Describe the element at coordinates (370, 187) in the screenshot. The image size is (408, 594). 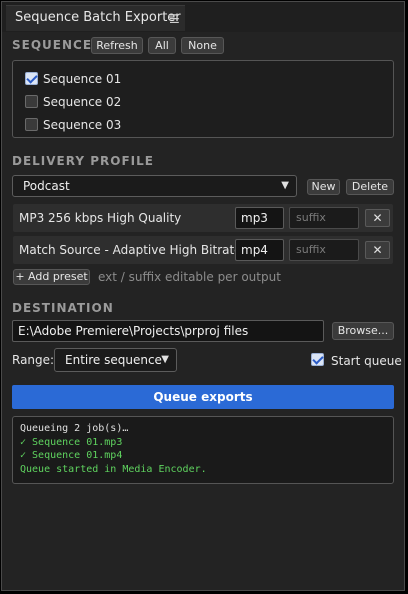
I see `delete-profile-button: Delete` at that location.